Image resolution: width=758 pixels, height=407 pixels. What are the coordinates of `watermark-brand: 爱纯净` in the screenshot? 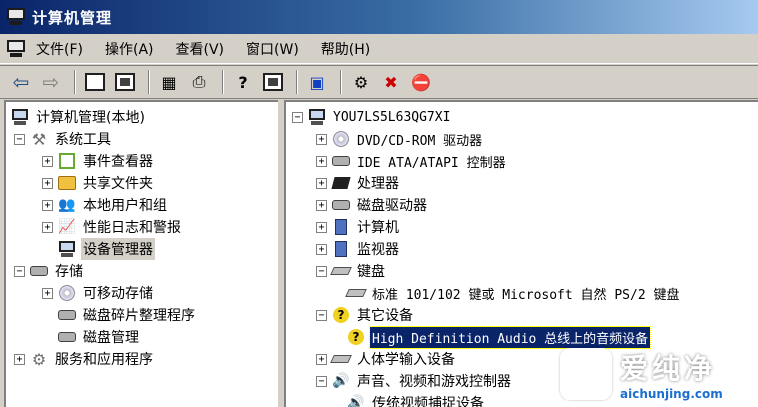 It's located at (668, 368).